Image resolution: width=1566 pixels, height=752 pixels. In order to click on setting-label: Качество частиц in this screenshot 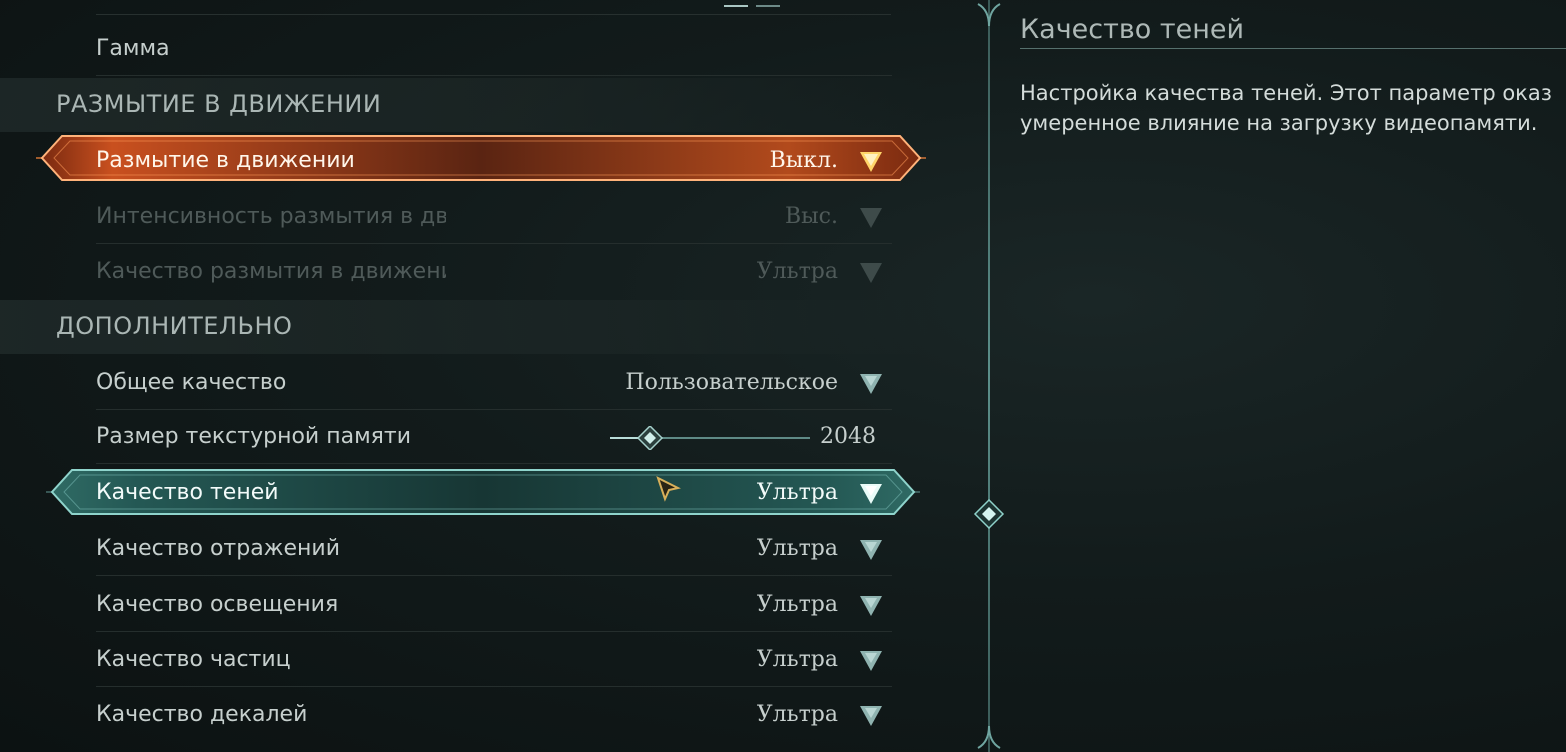, I will do `click(193, 659)`.